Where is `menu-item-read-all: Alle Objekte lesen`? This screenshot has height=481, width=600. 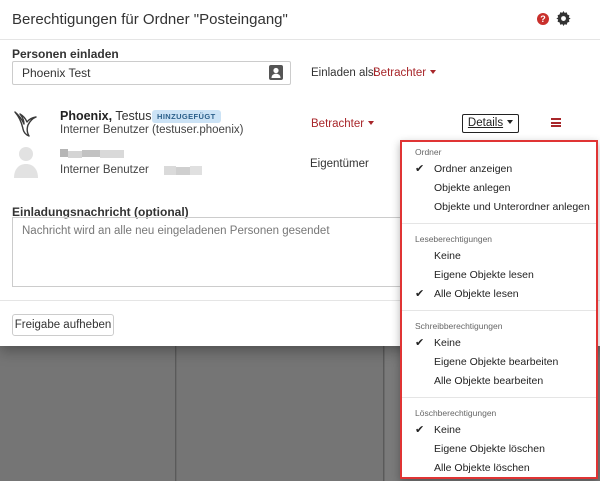 menu-item-read-all: Alle Objekte lesen is located at coordinates (476, 294).